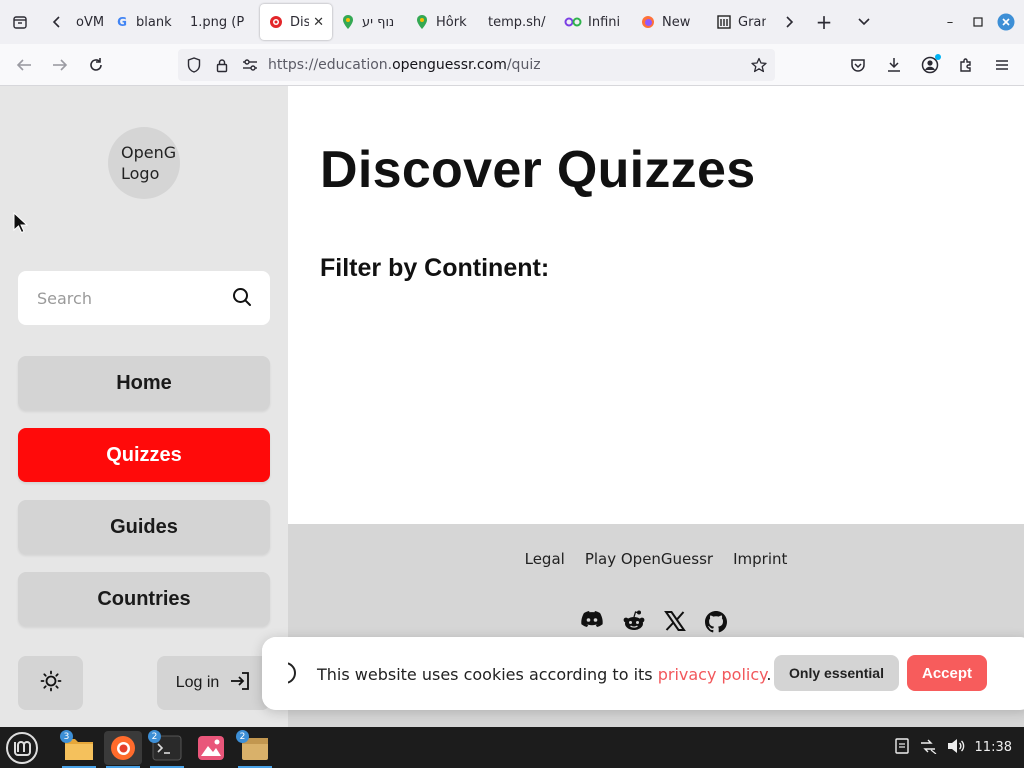  Describe the element at coordinates (422, 22) in the screenshot. I see `google-maps-icon` at that location.